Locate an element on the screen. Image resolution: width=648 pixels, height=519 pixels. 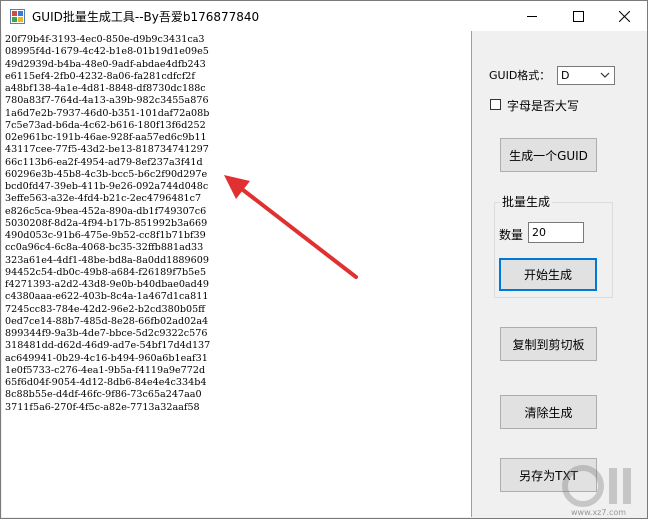
close-button is located at coordinates (624, 16).